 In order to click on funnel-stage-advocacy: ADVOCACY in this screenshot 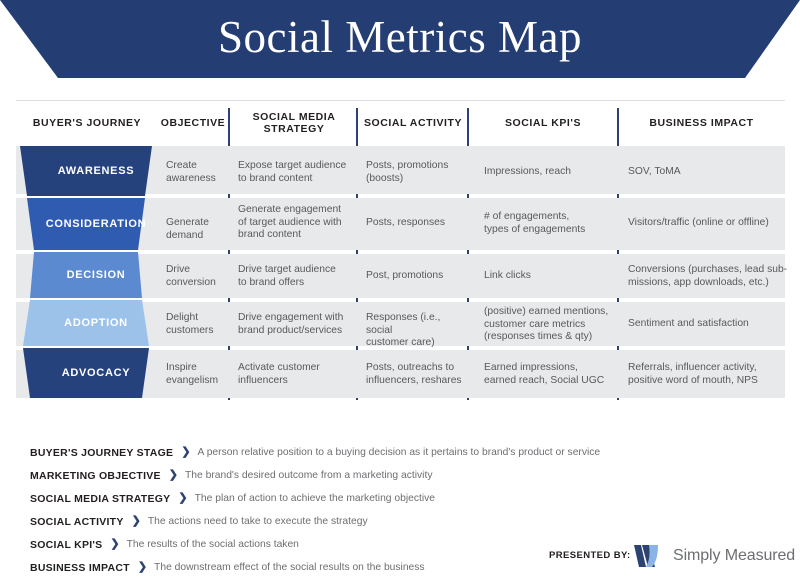, I will do `click(96, 373)`.